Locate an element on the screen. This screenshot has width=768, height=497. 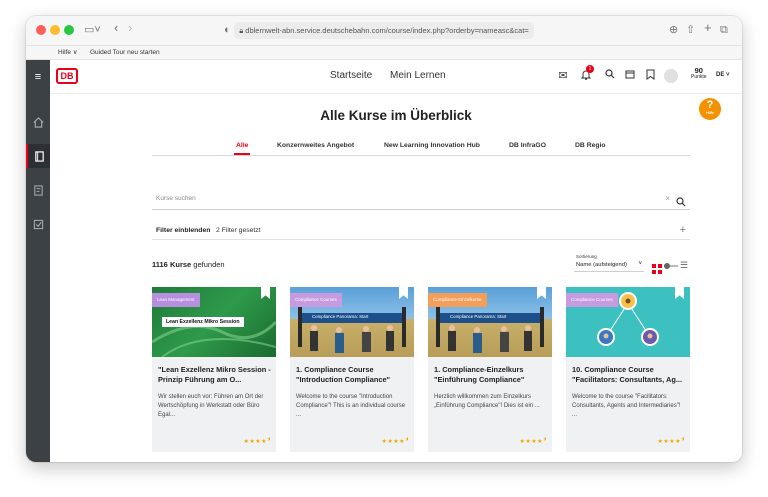
page-title: Alle Kurse im Überblick is located at coordinates (396, 115).